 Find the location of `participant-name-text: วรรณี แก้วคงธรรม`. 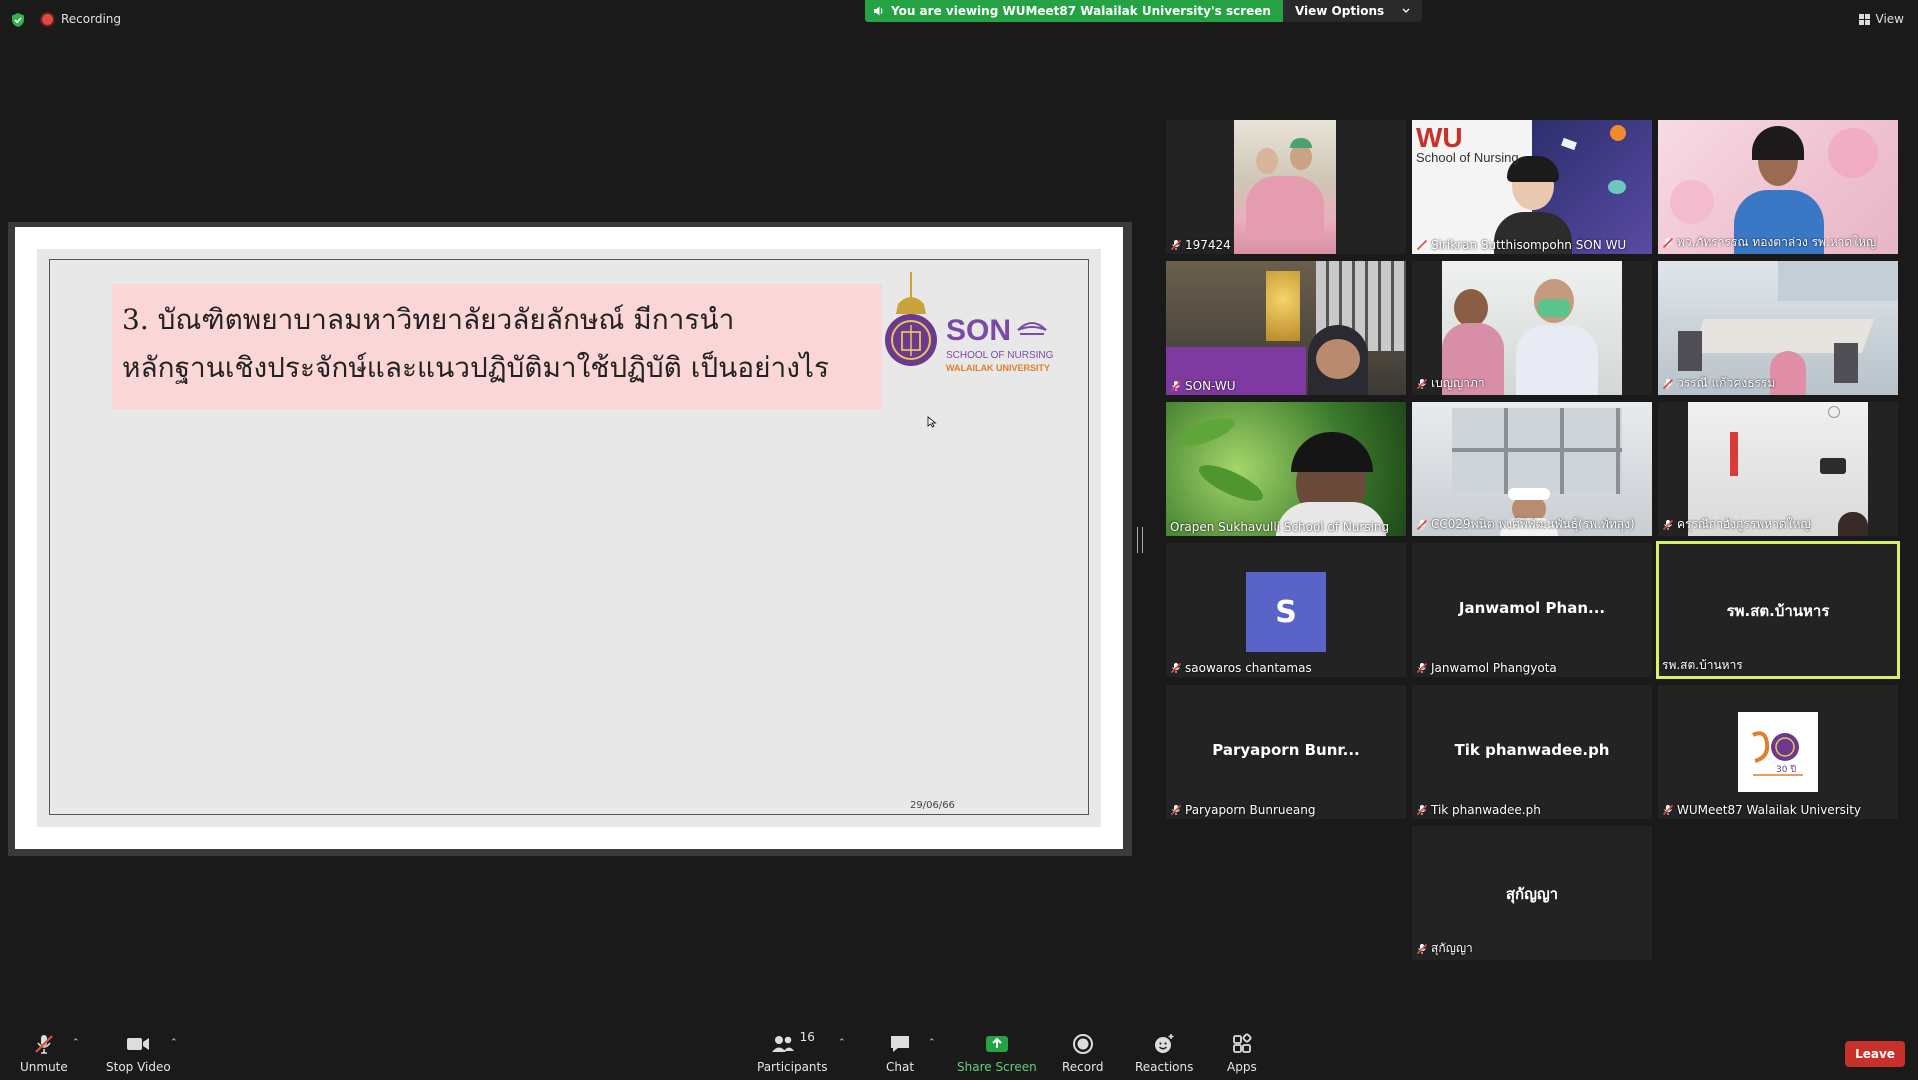

participant-name-text: วรรณี แก้วคงธรรม is located at coordinates (1726, 383).